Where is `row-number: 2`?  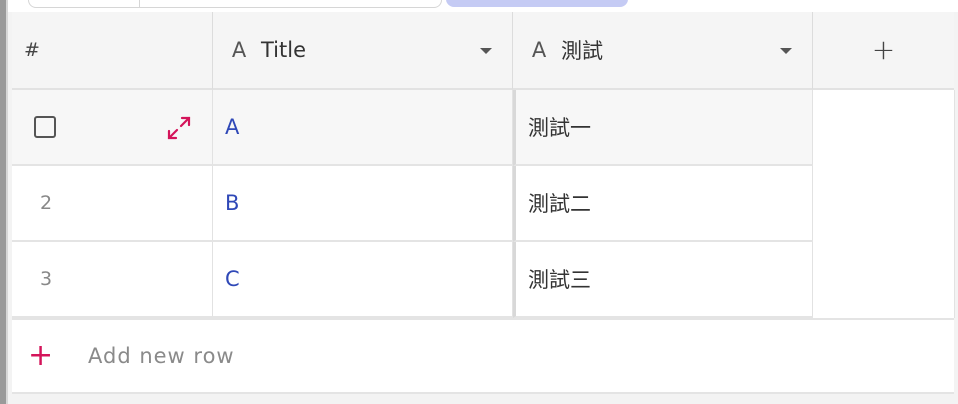 row-number: 2 is located at coordinates (46, 203).